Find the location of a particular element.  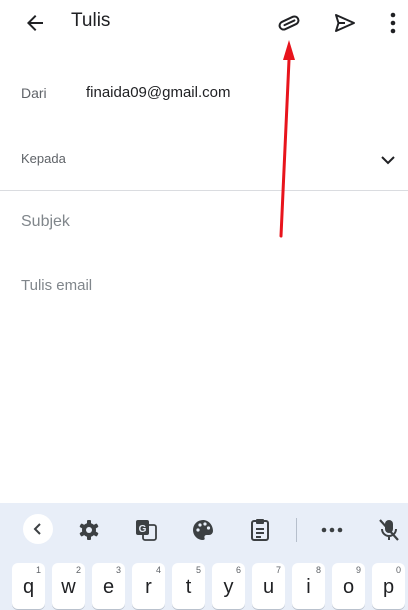

key-label: p is located at coordinates (388, 587).